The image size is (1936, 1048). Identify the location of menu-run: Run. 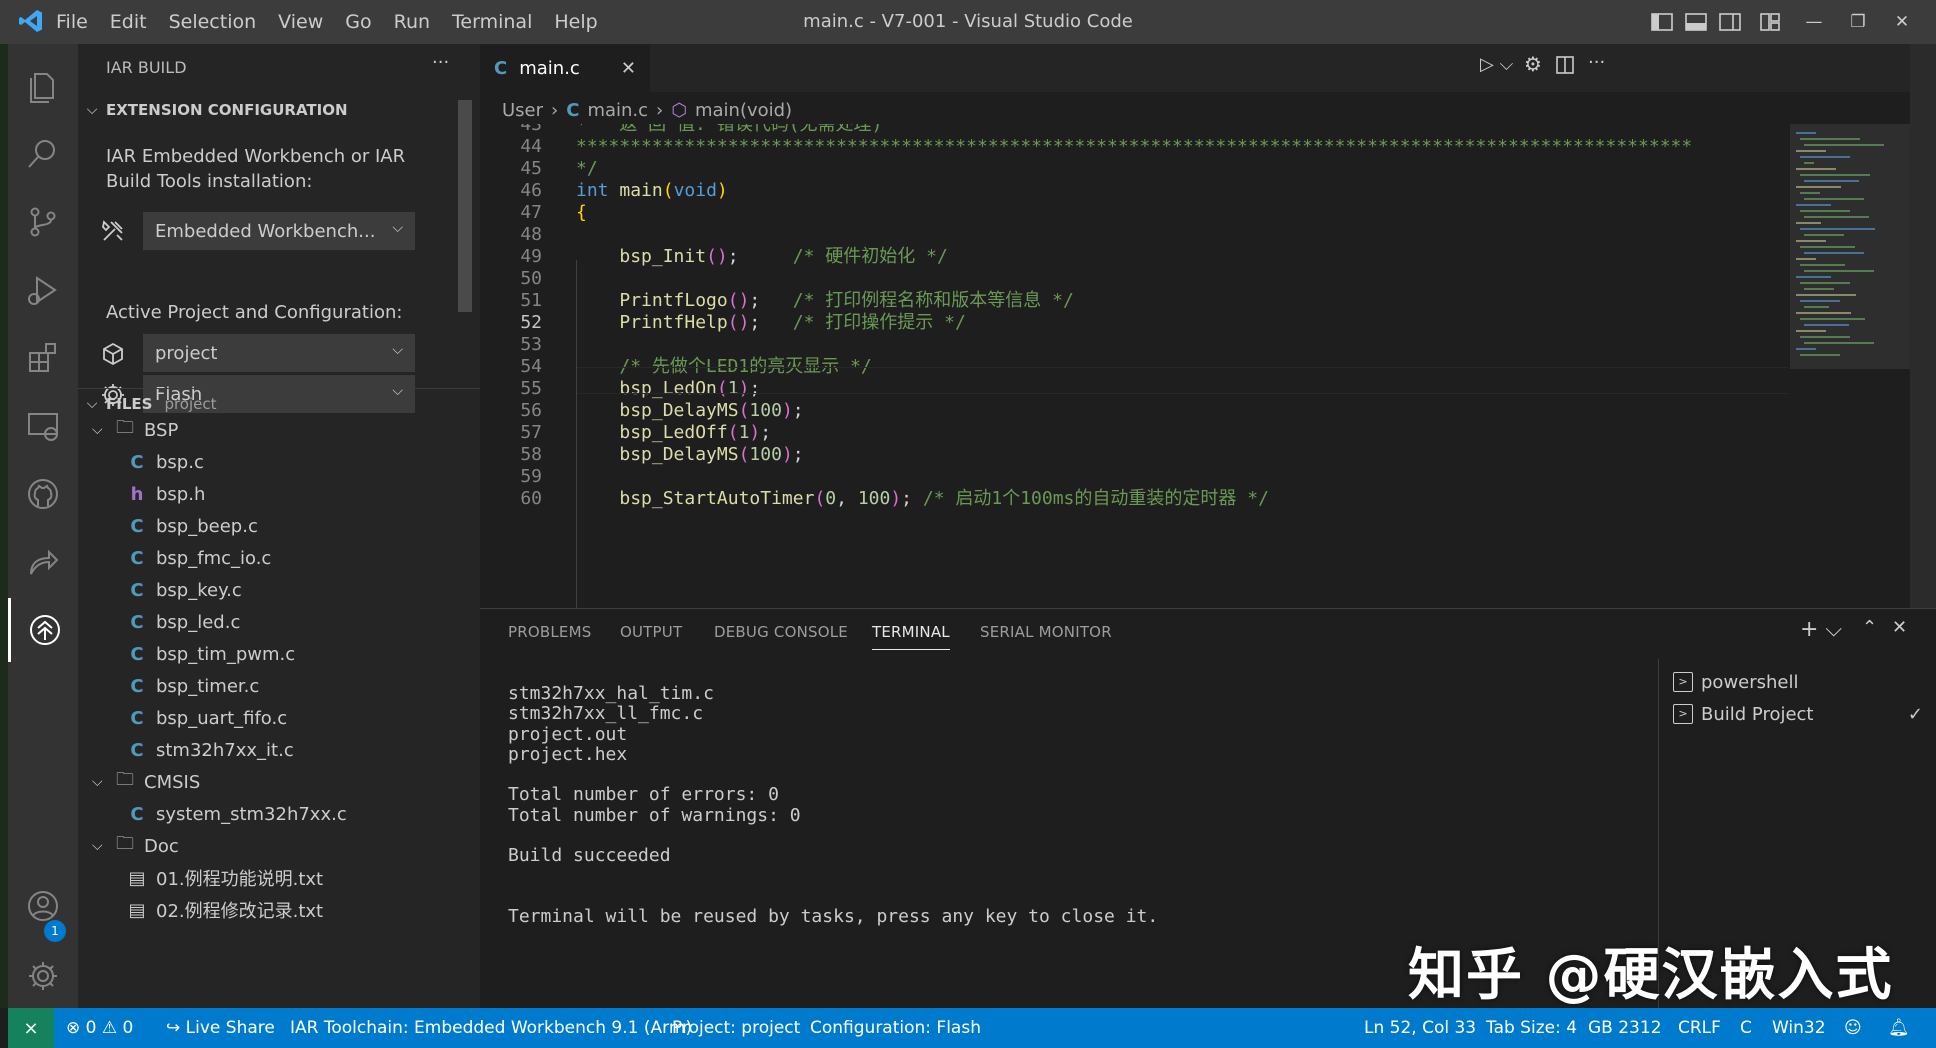
(412, 22).